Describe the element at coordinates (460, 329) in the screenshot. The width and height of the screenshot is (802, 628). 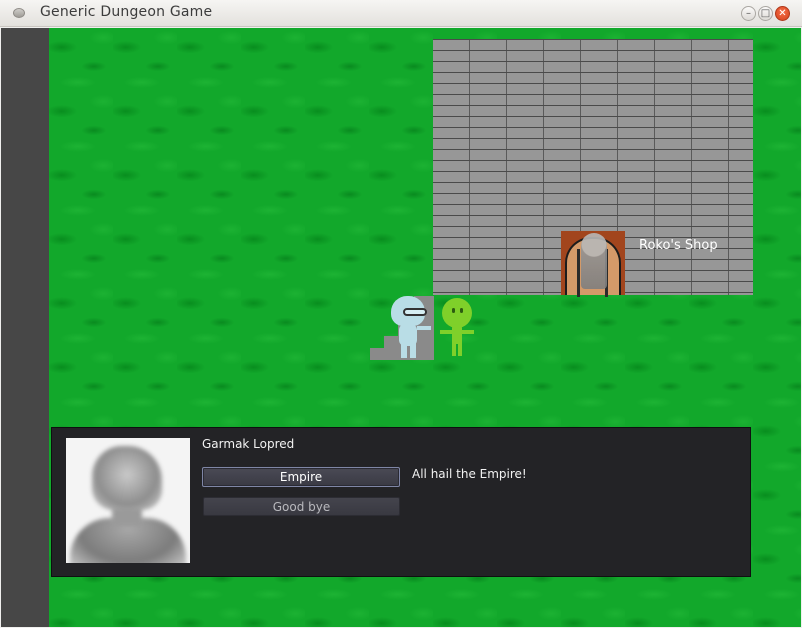
I see `npc-goblin-sprite` at that location.